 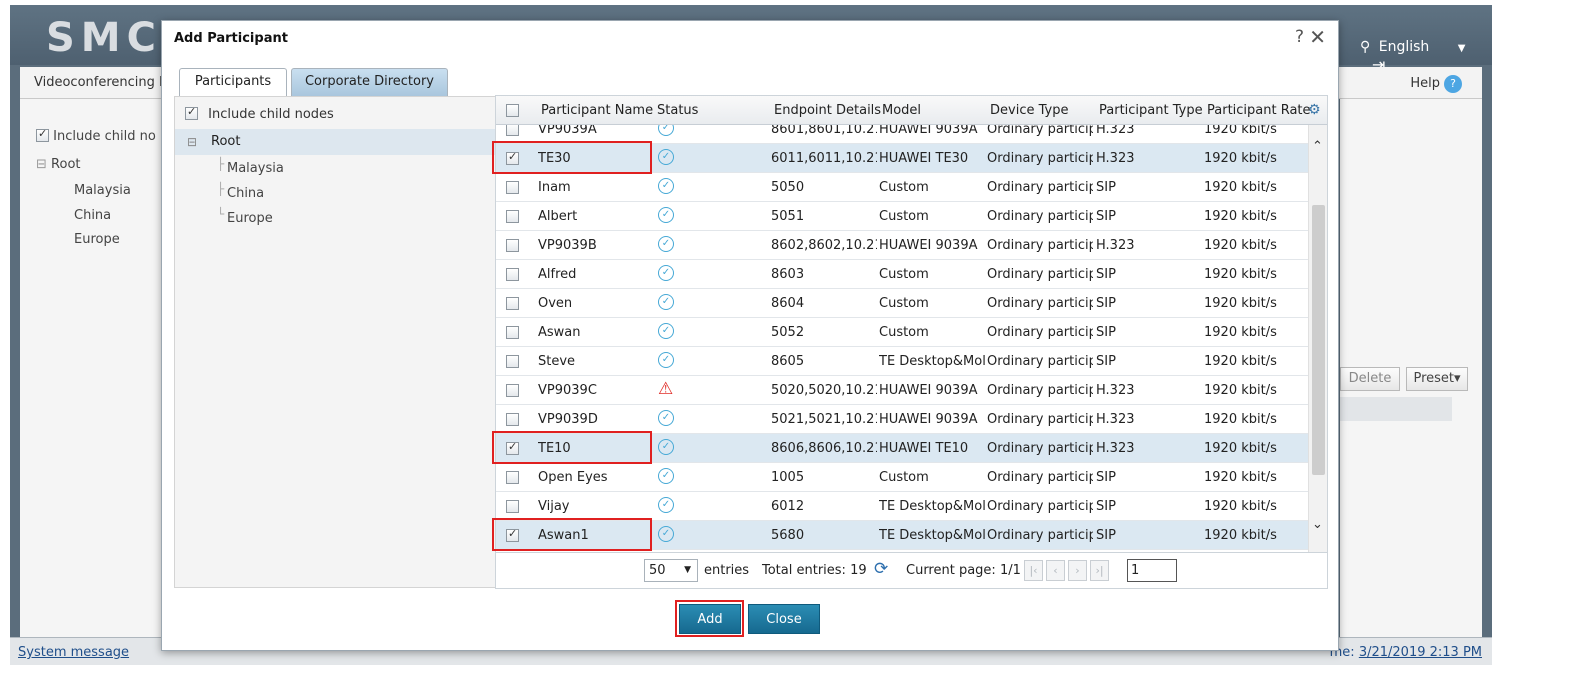 I want to click on next-page-button: ›, so click(x=1077, y=570).